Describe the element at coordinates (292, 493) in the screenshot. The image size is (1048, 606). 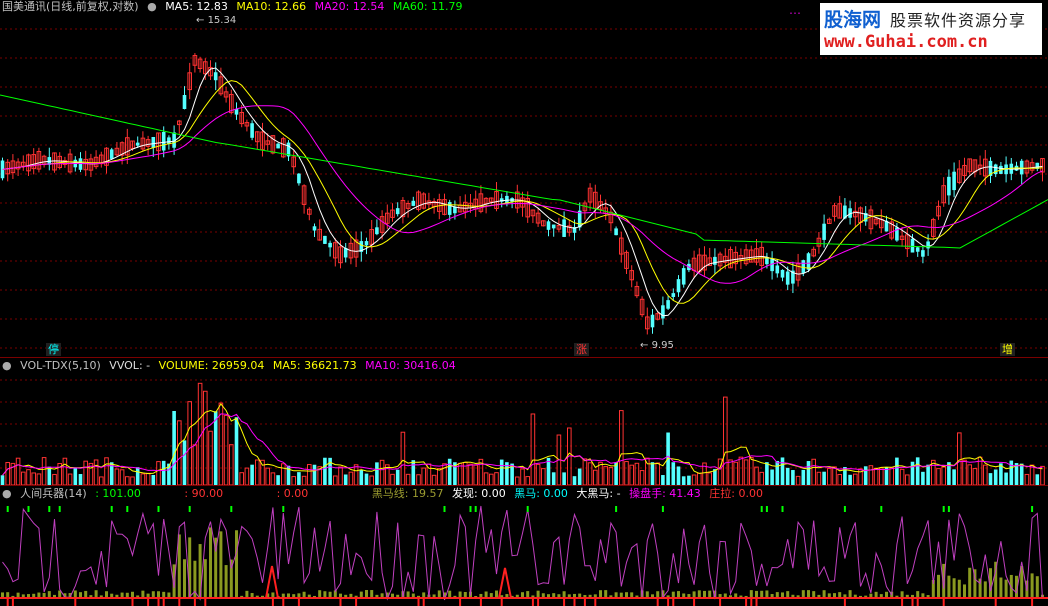
I see `ind-v3: : 0.00` at that location.